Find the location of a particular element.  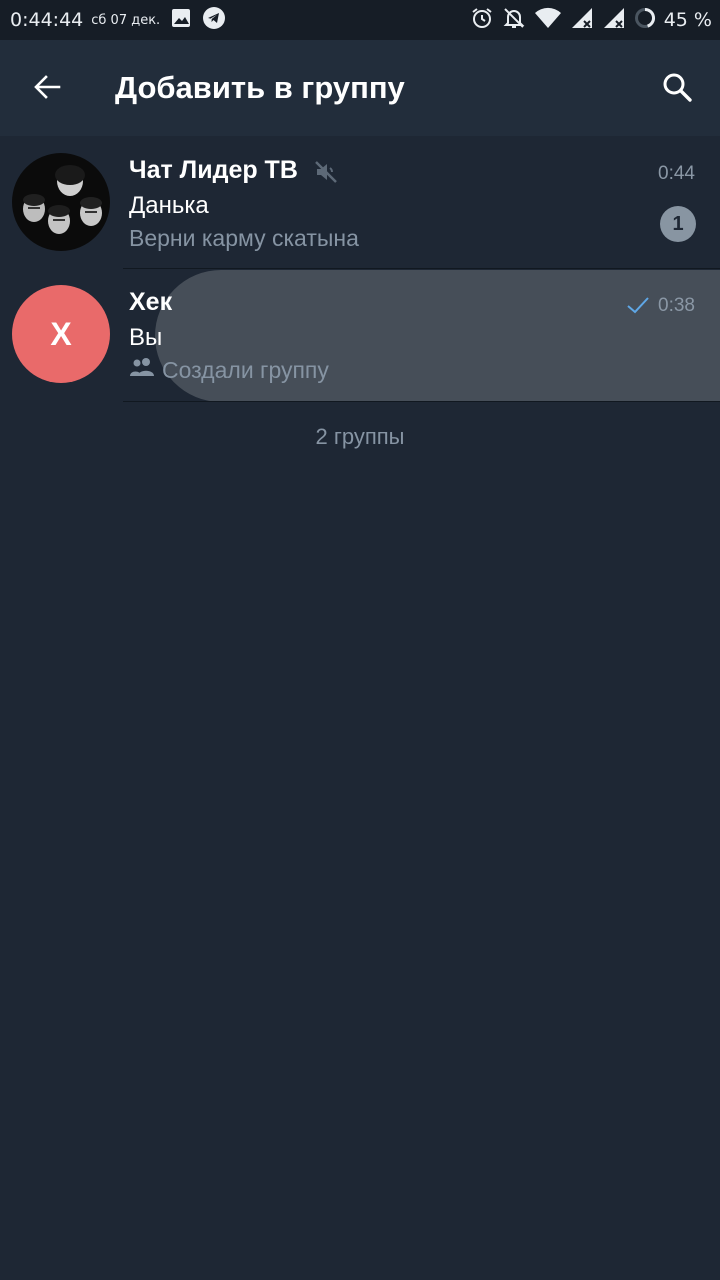

battery-percent: 45 % is located at coordinates (687, 20).